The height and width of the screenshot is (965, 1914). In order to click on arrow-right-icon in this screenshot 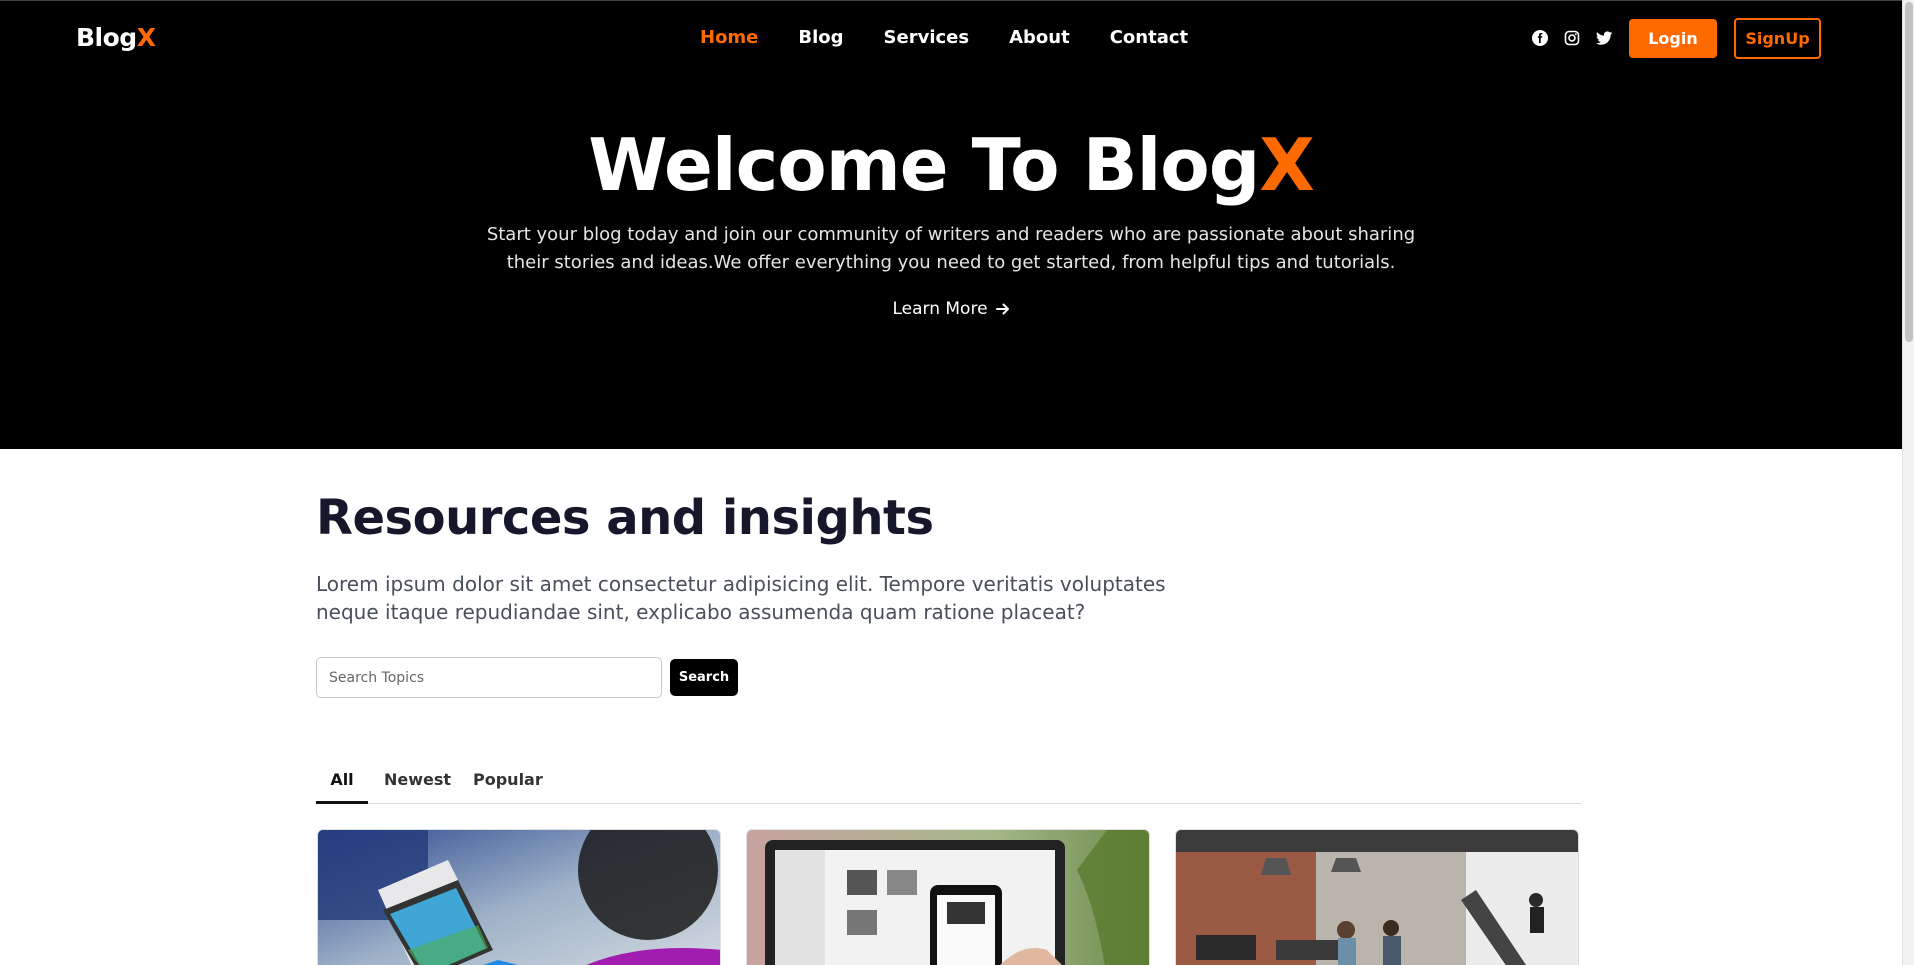, I will do `click(1002, 309)`.